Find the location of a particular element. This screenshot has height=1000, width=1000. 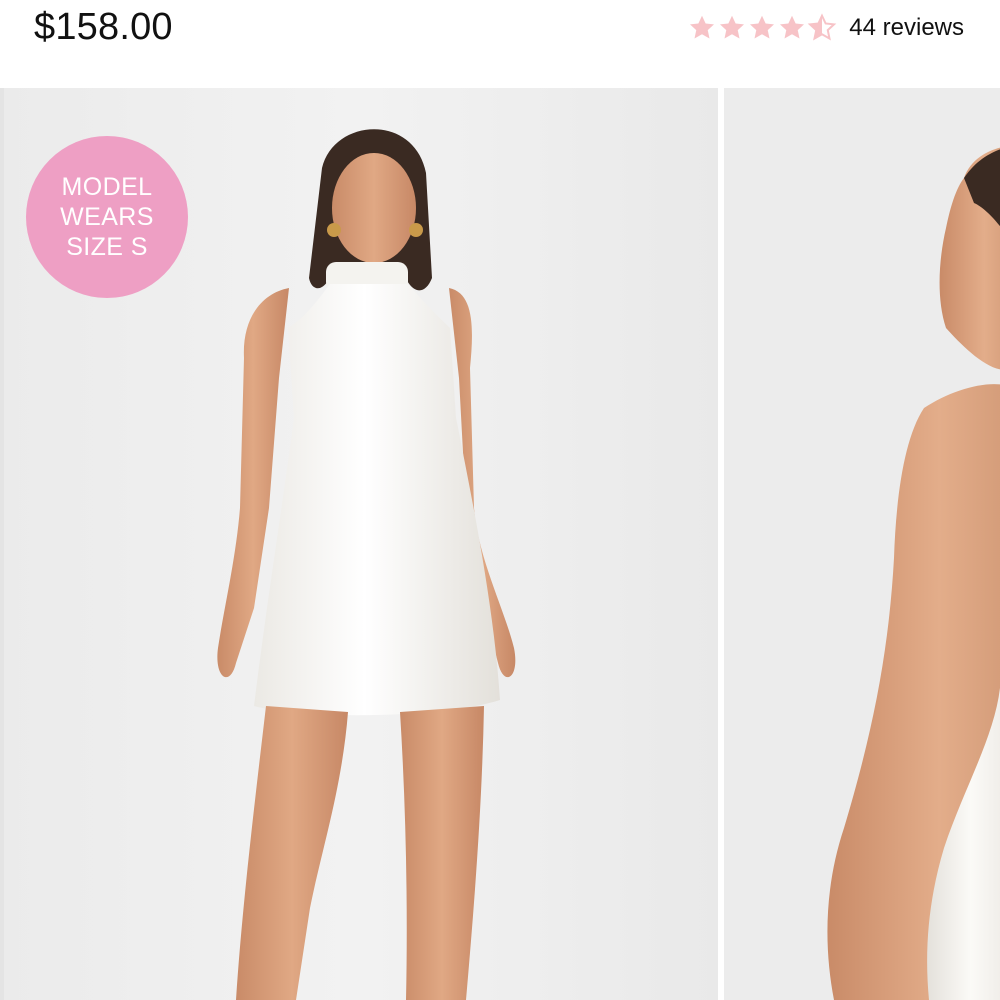

reviews-link: 44 reviews is located at coordinates (906, 28).